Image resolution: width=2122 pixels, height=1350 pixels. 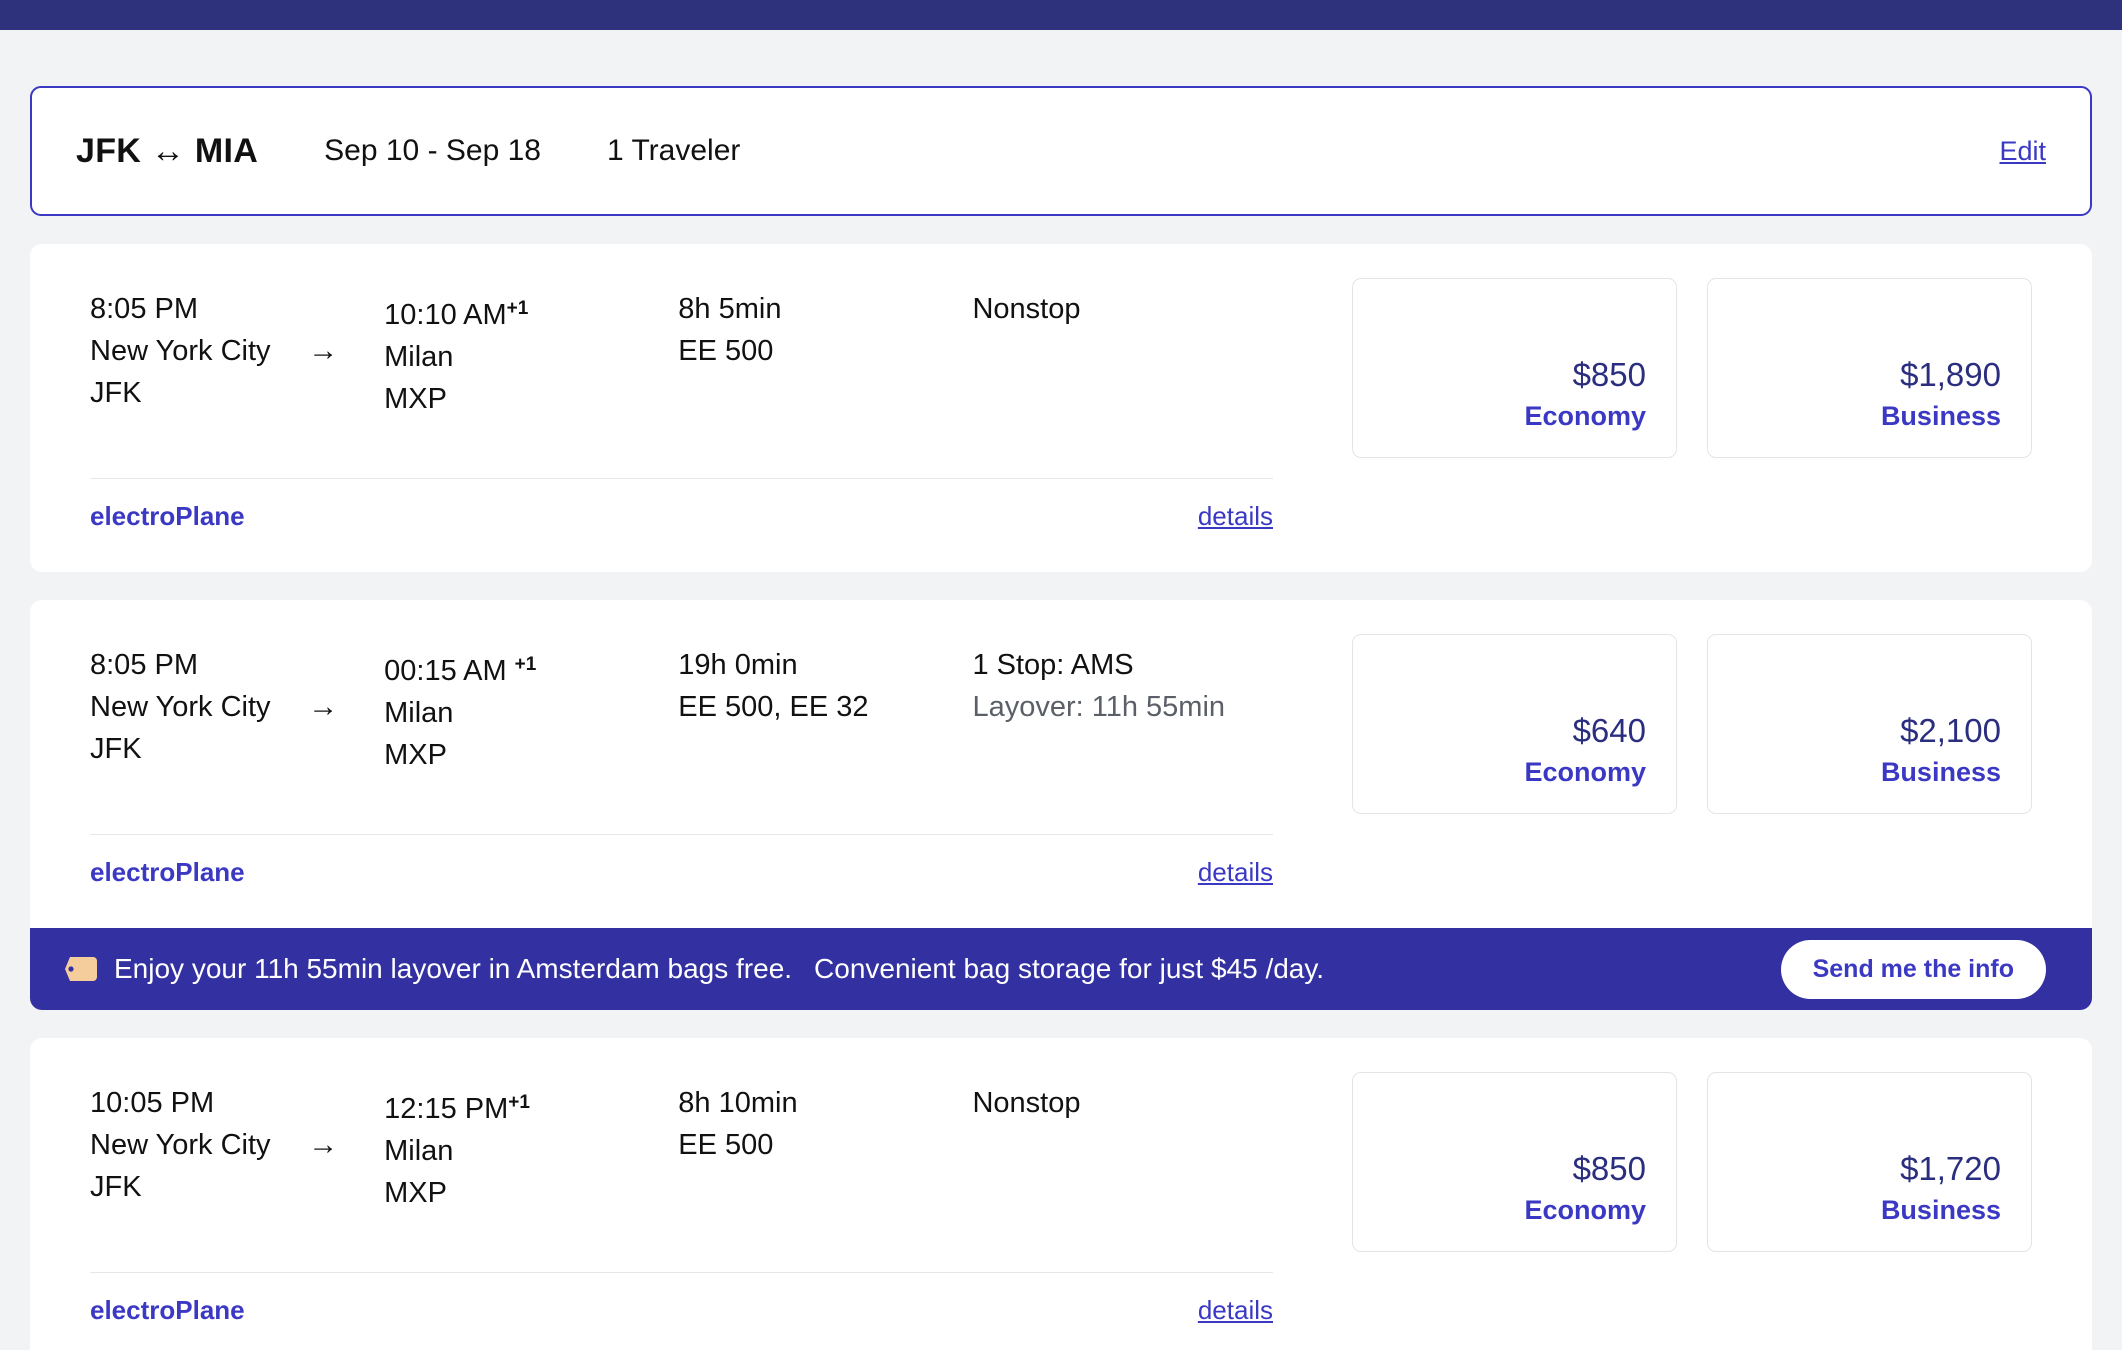 I want to click on flight-duration: 8h 5min, so click(x=730, y=309).